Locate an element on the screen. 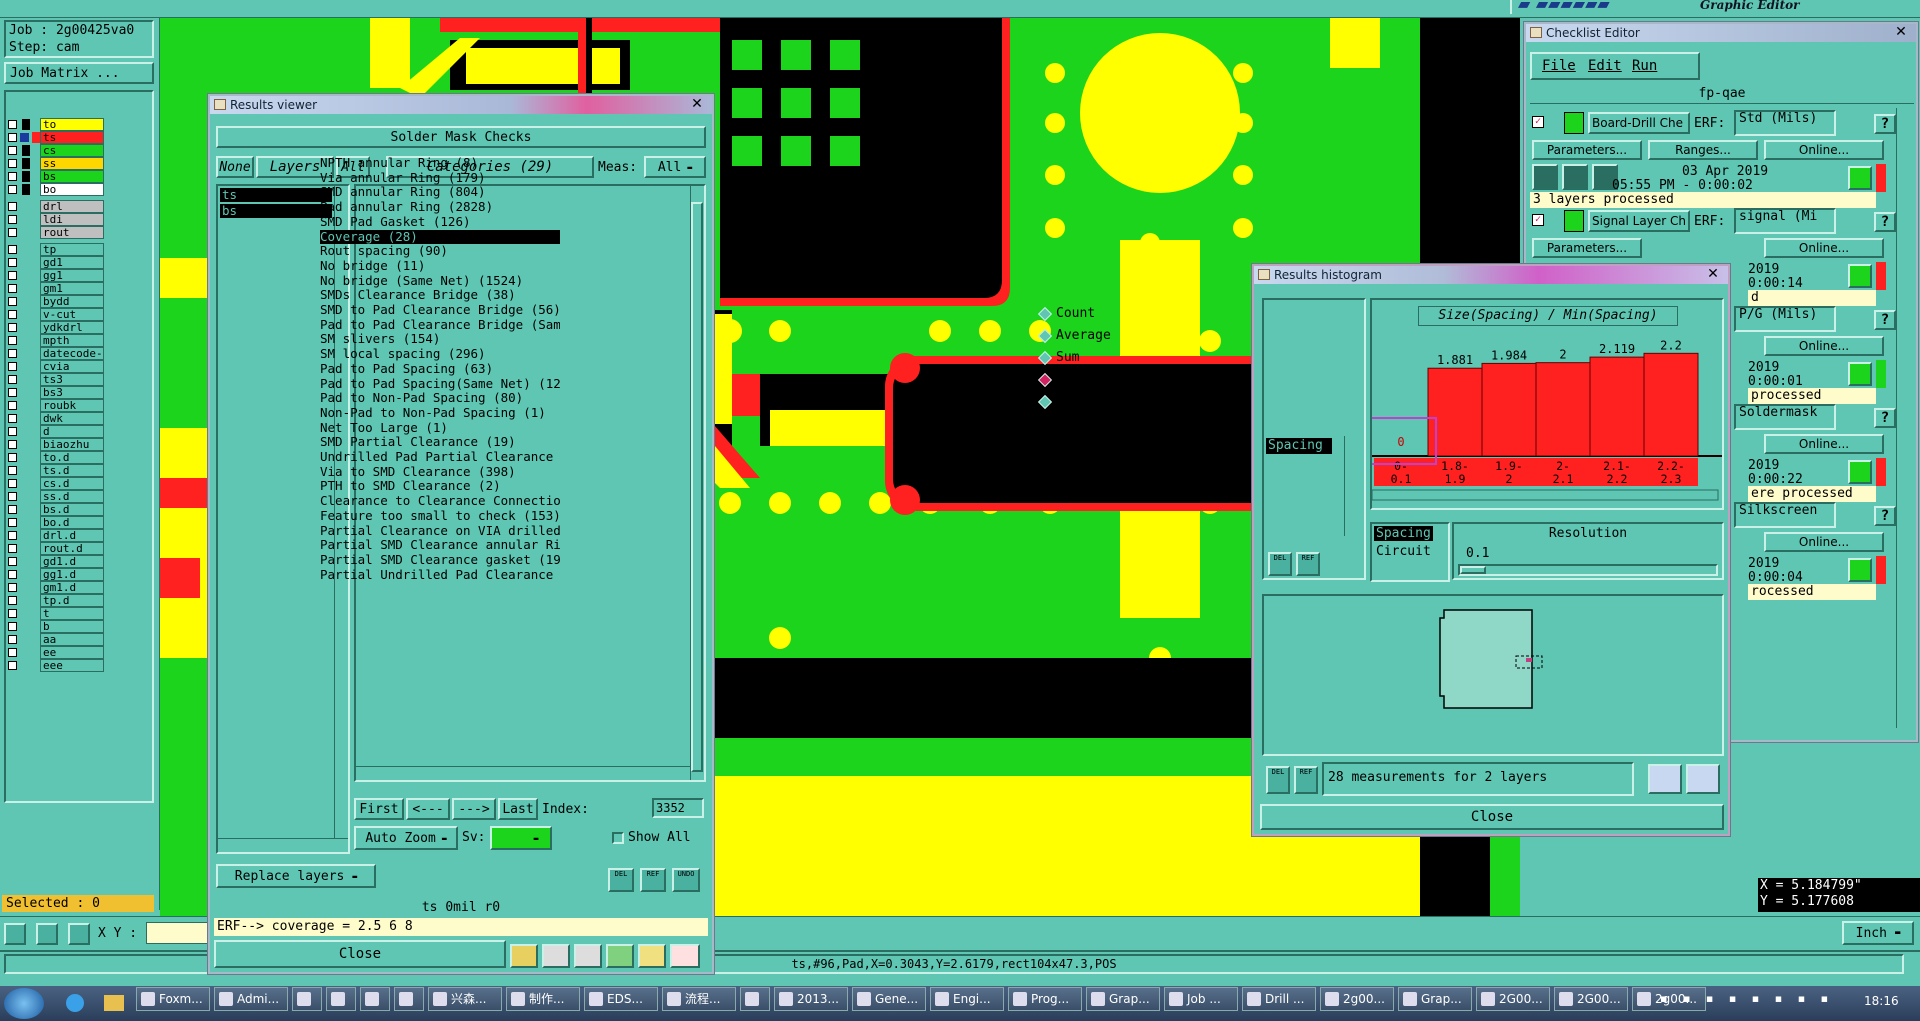 The image size is (1920, 1021). layer-row-dwk: dwk is located at coordinates (65, 418).